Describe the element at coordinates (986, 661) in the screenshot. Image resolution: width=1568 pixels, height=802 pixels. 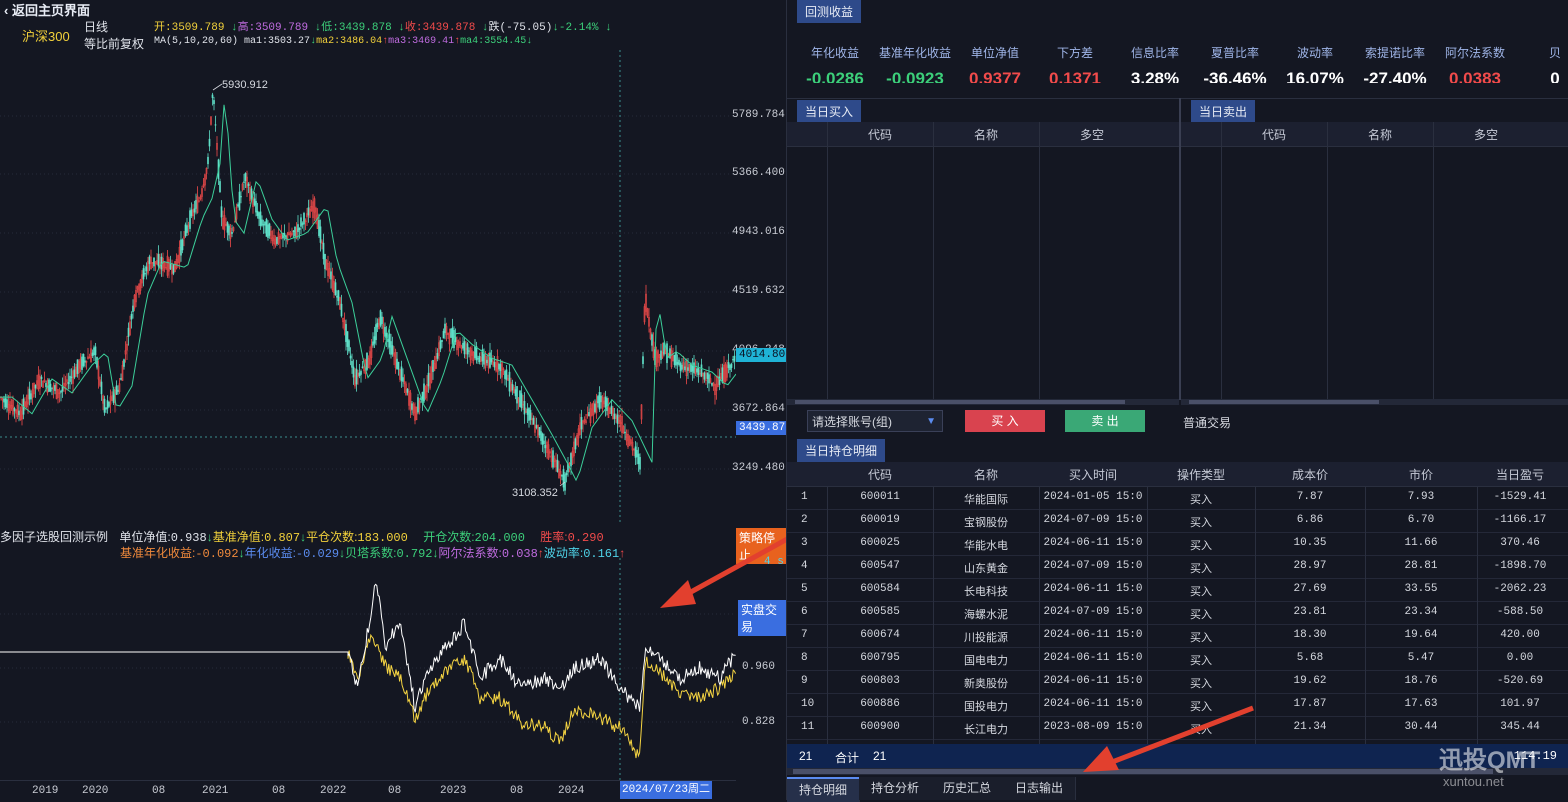
I see `cell-name: 国电电力` at that location.